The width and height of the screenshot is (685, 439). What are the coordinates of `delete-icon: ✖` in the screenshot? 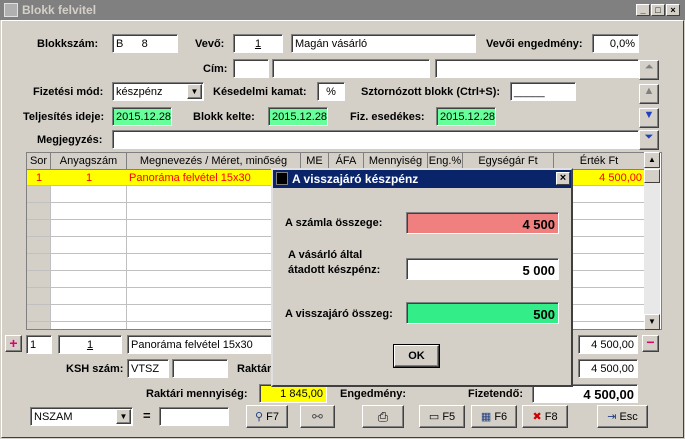 It's located at (537, 417).